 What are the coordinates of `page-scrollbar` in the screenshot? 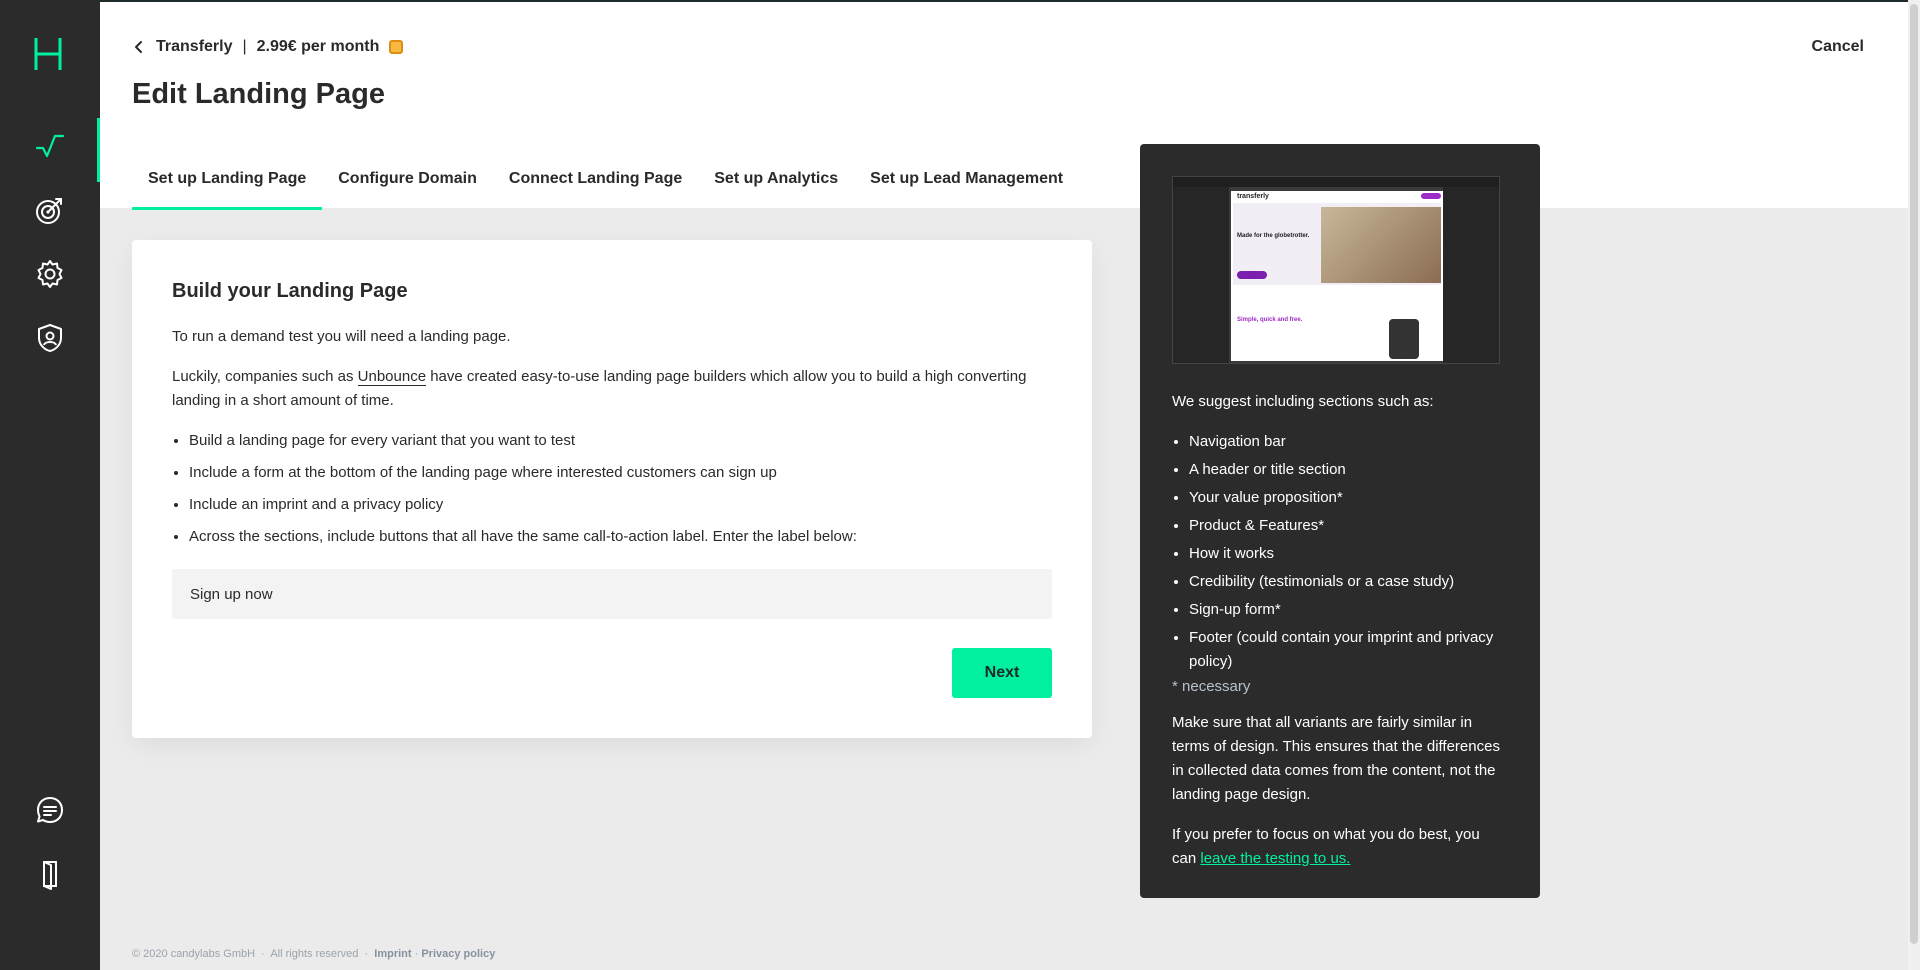 It's located at (1914, 485).